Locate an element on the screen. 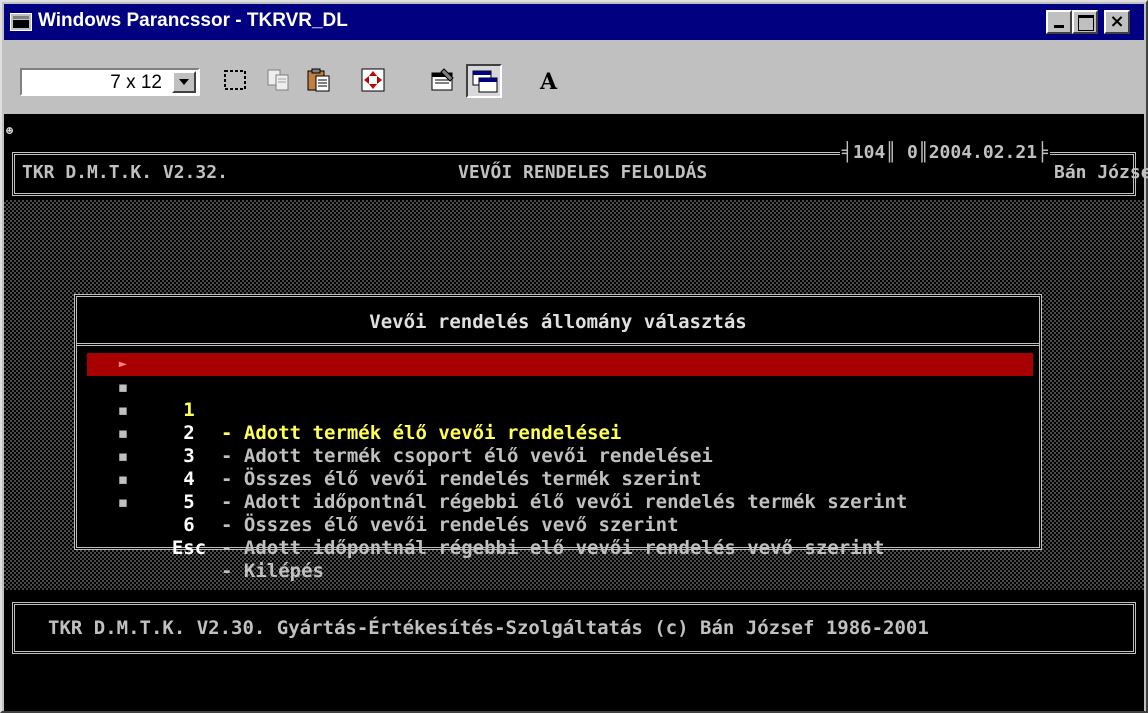 The width and height of the screenshot is (1148, 713). screen-title: VEVŐI RENDELES FELOLDÁS is located at coordinates (583, 172).